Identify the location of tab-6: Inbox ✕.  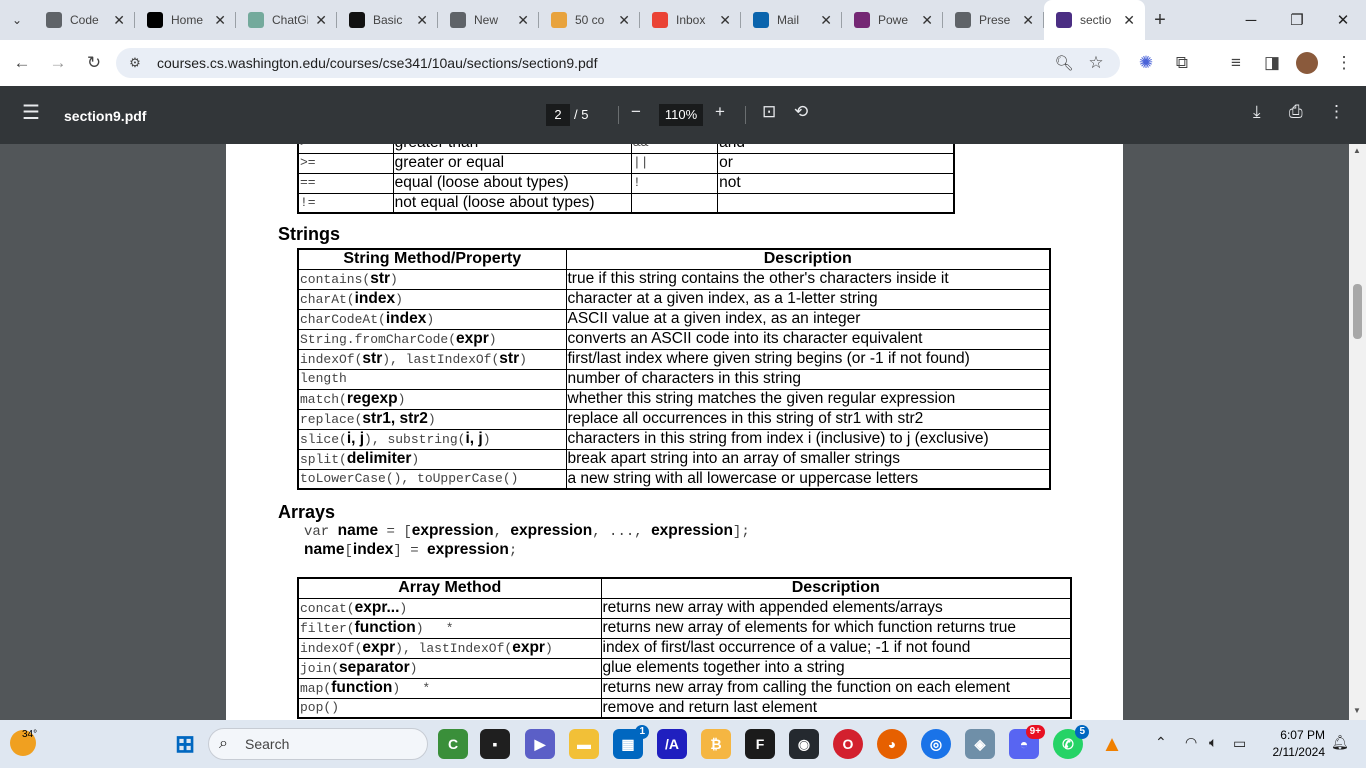
(690, 20).